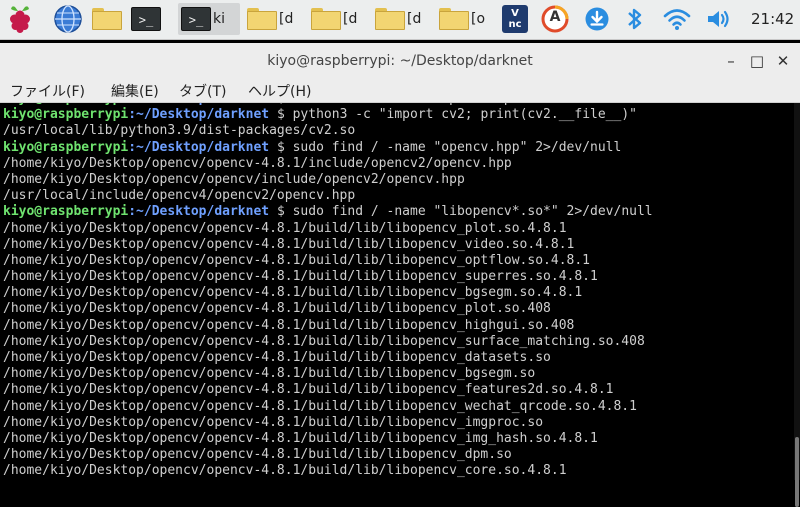  I want to click on window-title: kiyo@raspberrypi: ~/Desktop/darknet, so click(400, 61).